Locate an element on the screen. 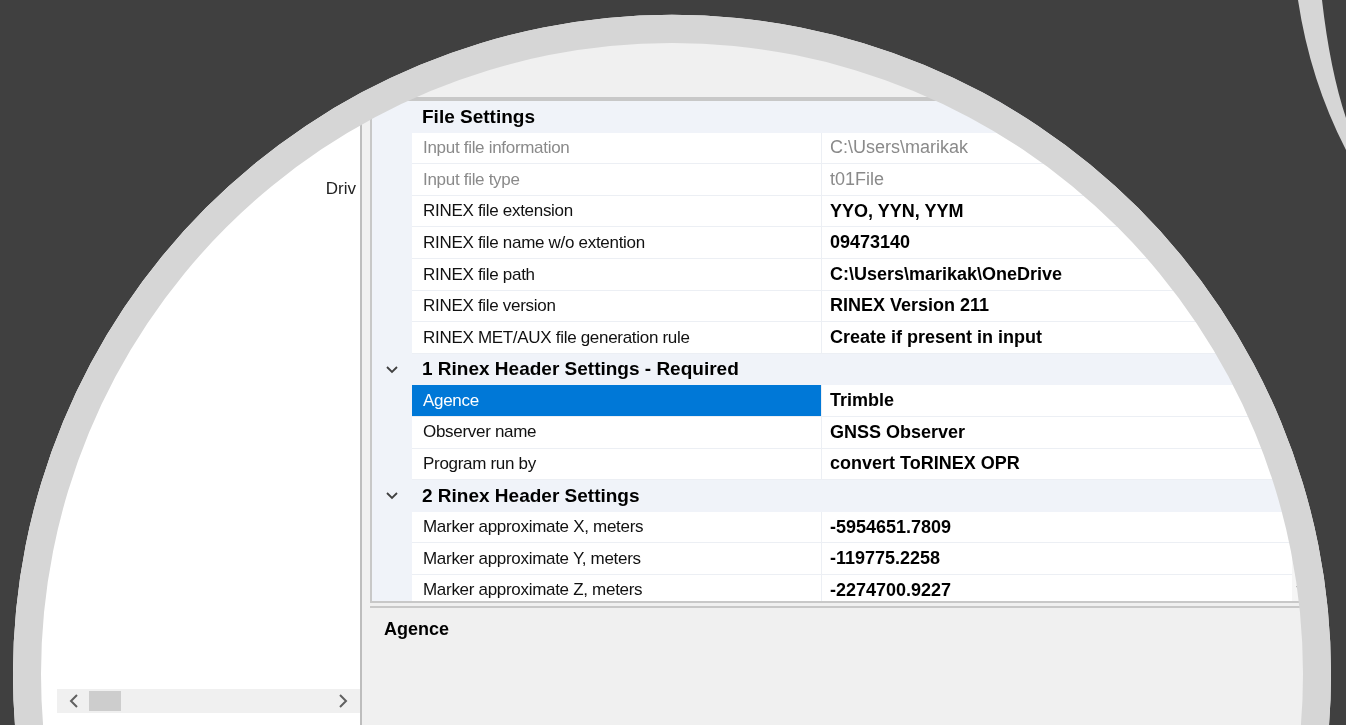  category-title: 2 Rinex Header Settings is located at coordinates (530, 495).